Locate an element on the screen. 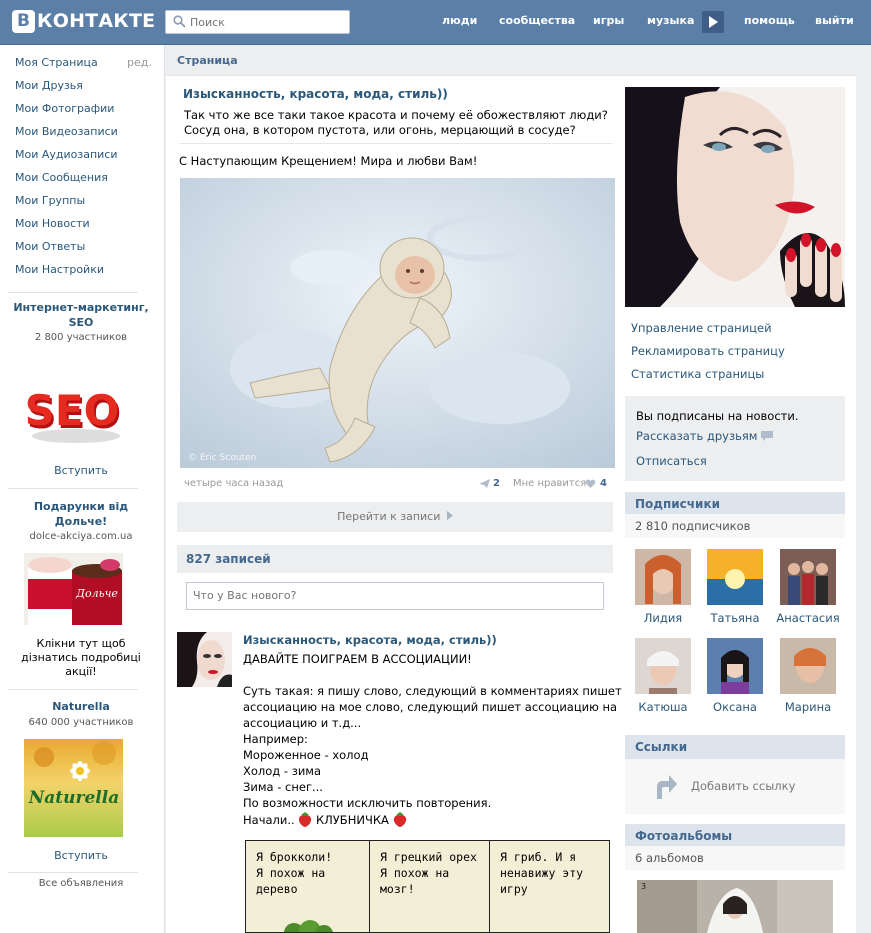 This screenshot has height=933, width=871. add-link-label: Добавить ссылку is located at coordinates (743, 786).